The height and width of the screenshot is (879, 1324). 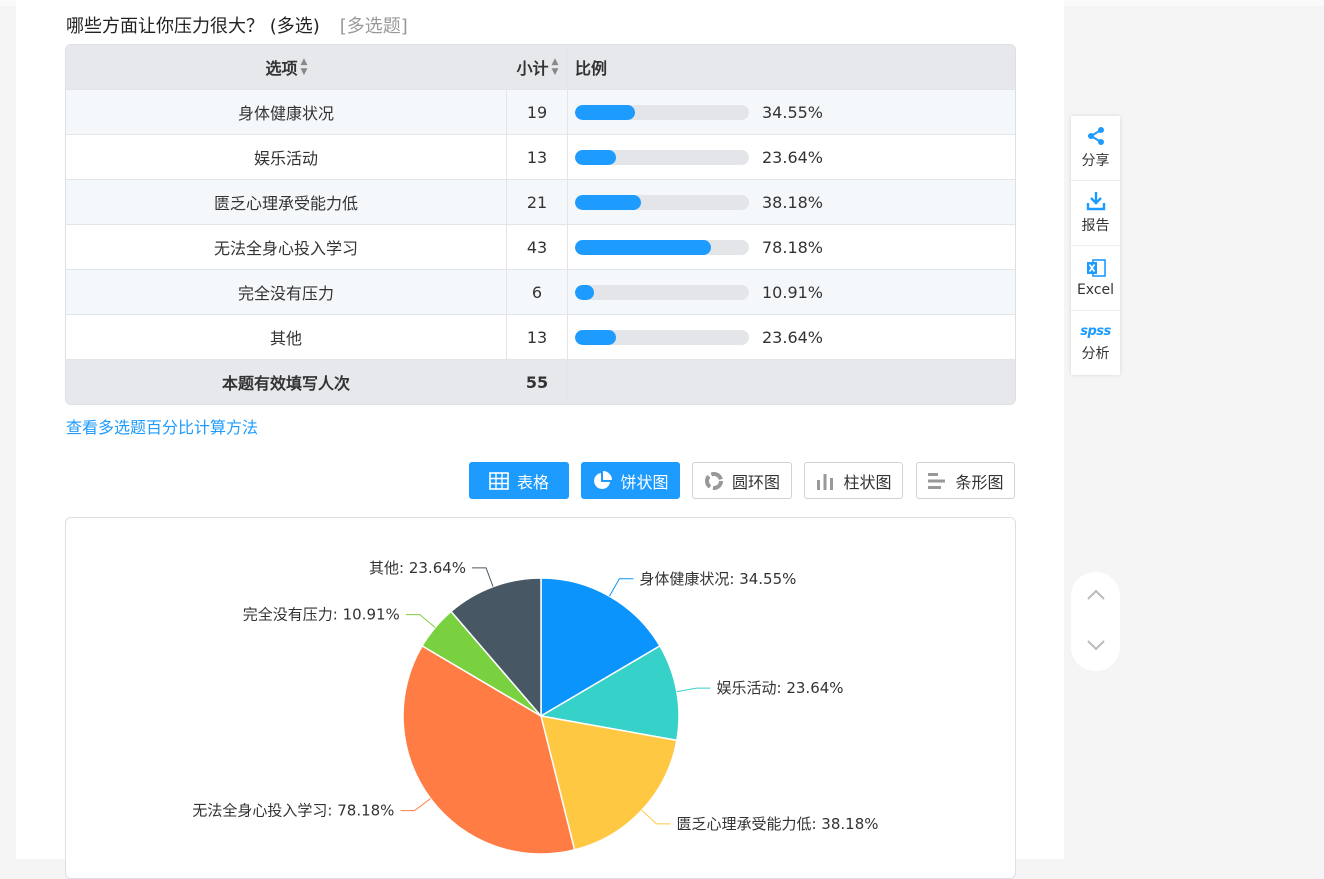 I want to click on option-cell: 匮乏心理承受能力低, so click(x=286, y=202).